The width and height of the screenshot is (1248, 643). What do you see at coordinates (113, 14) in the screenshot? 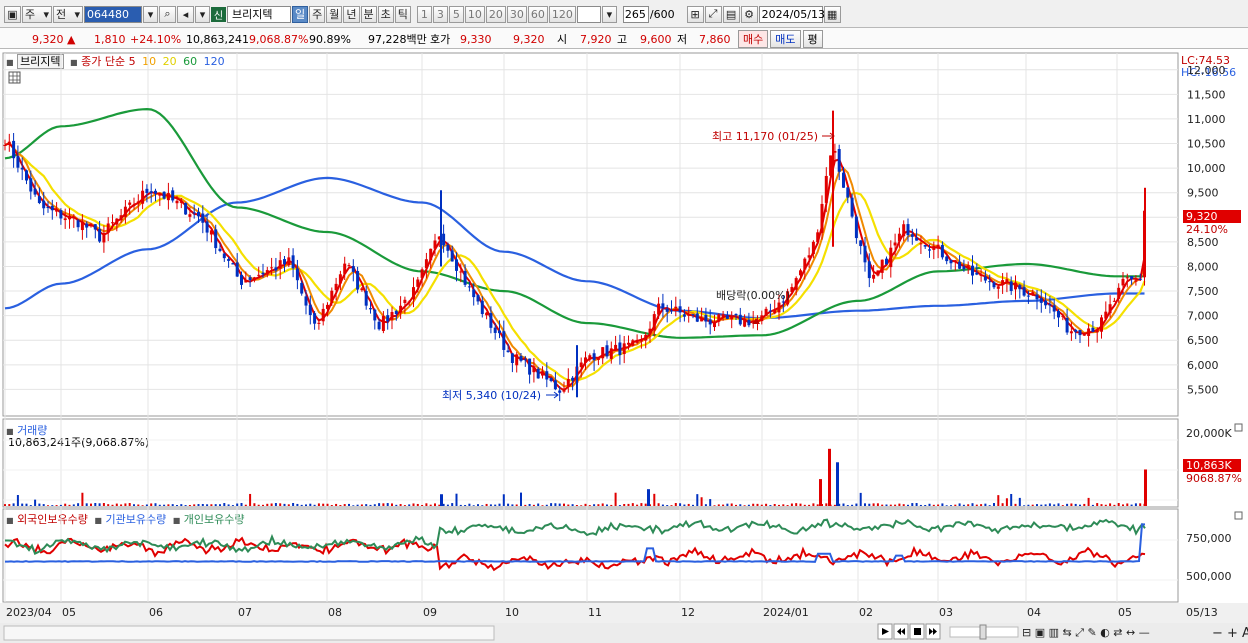
I see `stock-code-input: 064480` at bounding box center [113, 14].